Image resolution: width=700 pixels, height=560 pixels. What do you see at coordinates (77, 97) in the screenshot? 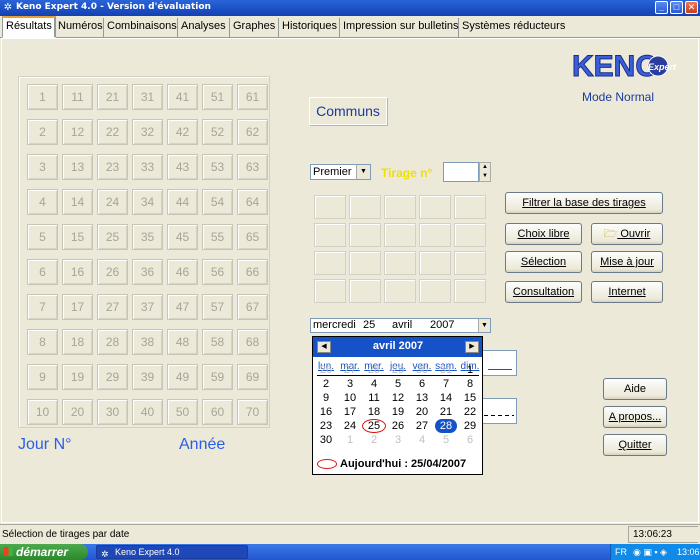
I see `number-button: 11` at bounding box center [77, 97].